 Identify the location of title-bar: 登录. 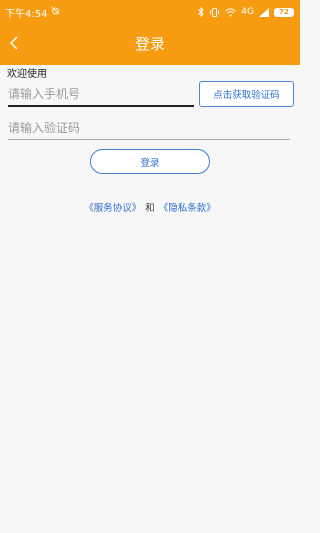
(150, 44).